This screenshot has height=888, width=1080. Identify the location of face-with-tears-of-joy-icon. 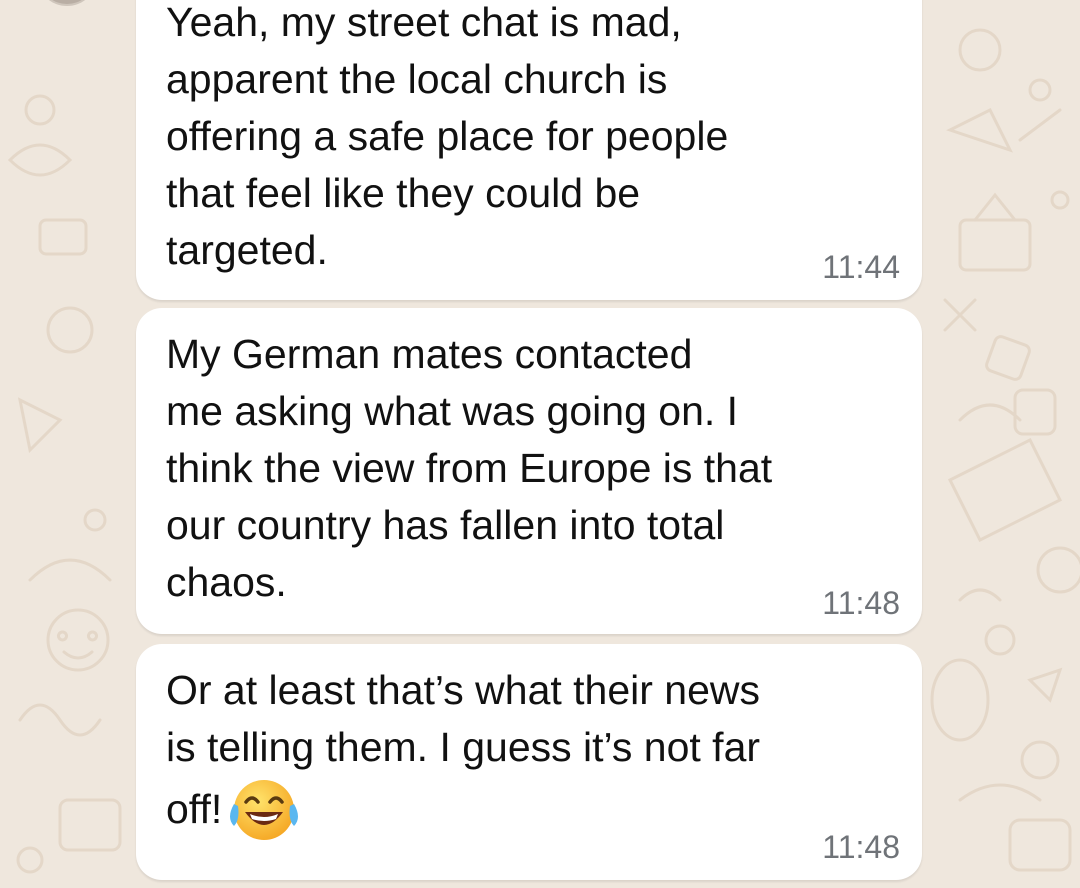
(264, 810).